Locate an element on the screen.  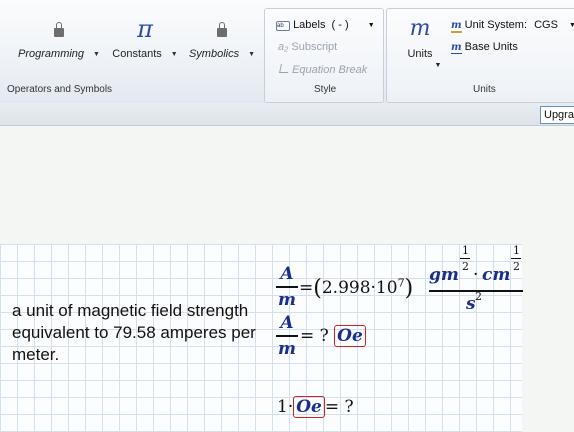
eq1-unit-fraction: 1 2 1 2 gm · cm s 2 is located at coordinates (476, 279).